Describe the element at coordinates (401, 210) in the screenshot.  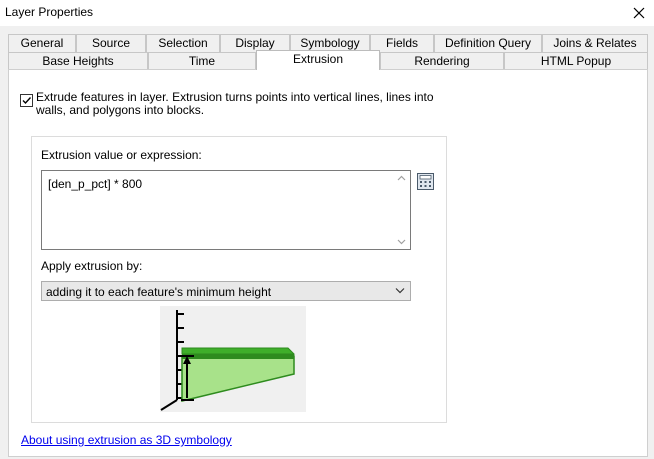
I see `expression-scrollbar` at that location.